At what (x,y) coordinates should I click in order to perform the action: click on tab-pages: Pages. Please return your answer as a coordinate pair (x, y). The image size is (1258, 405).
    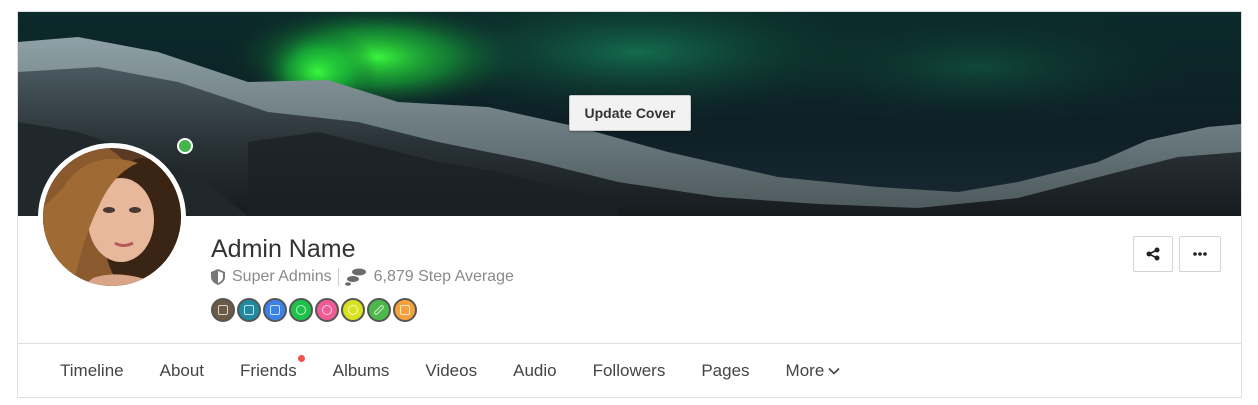
    Looking at the image, I should click on (725, 371).